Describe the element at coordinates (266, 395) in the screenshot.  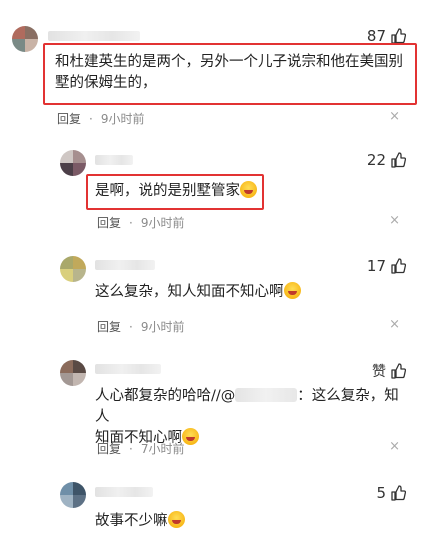
I see `mention-blurred` at that location.